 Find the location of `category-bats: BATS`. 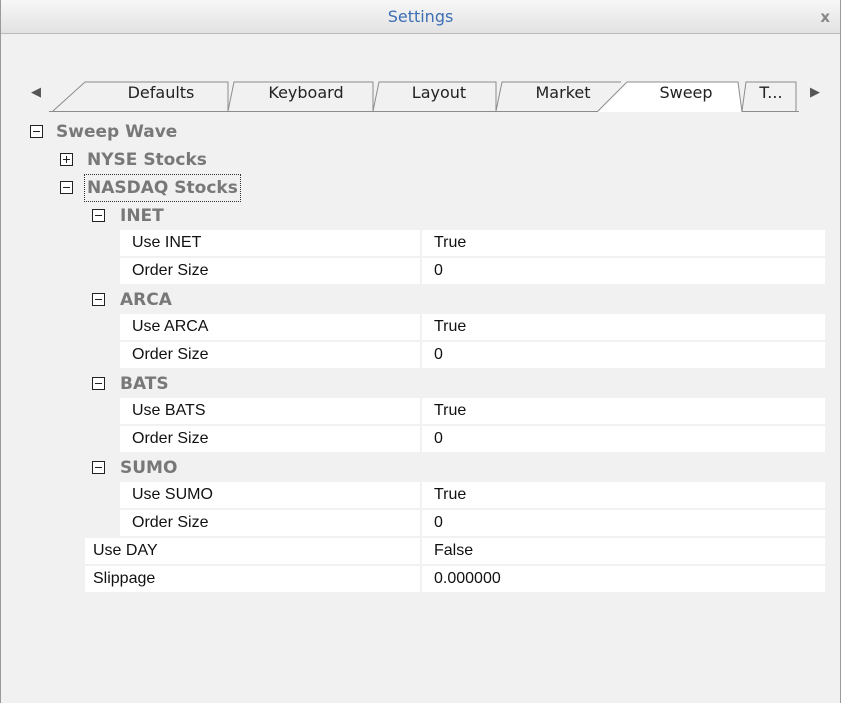

category-bats: BATS is located at coordinates (425, 384).